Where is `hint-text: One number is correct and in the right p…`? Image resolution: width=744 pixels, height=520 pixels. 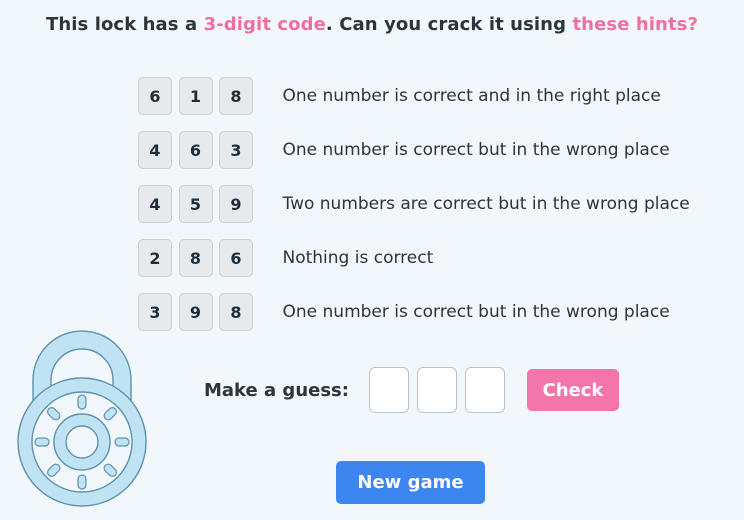
hint-text: One number is correct and in the right p… is located at coordinates (471, 96).